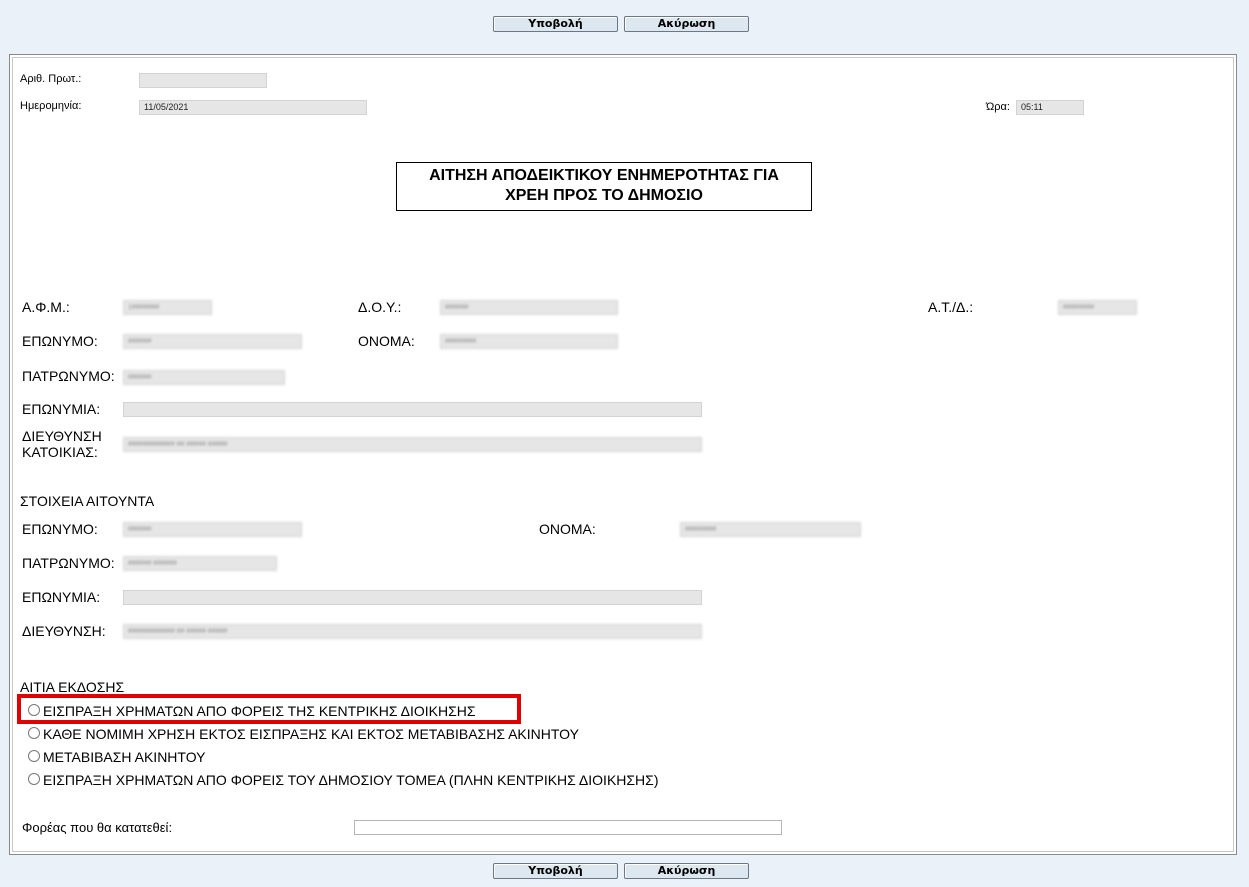  What do you see at coordinates (97, 827) in the screenshot?
I see `agency-label: Φορέας που θα κατατεθεί:` at bounding box center [97, 827].